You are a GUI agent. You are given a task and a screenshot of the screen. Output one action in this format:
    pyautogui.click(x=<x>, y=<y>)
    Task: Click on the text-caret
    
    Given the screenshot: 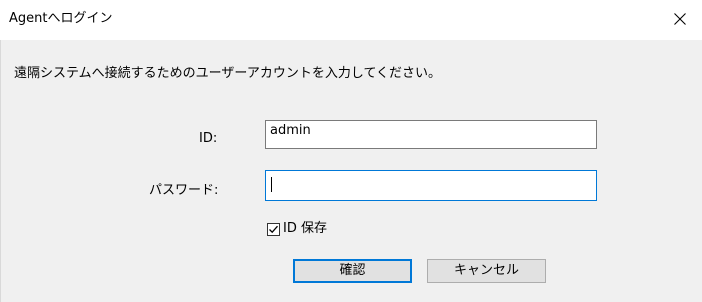 What is the action you would take?
    pyautogui.click(x=271, y=184)
    